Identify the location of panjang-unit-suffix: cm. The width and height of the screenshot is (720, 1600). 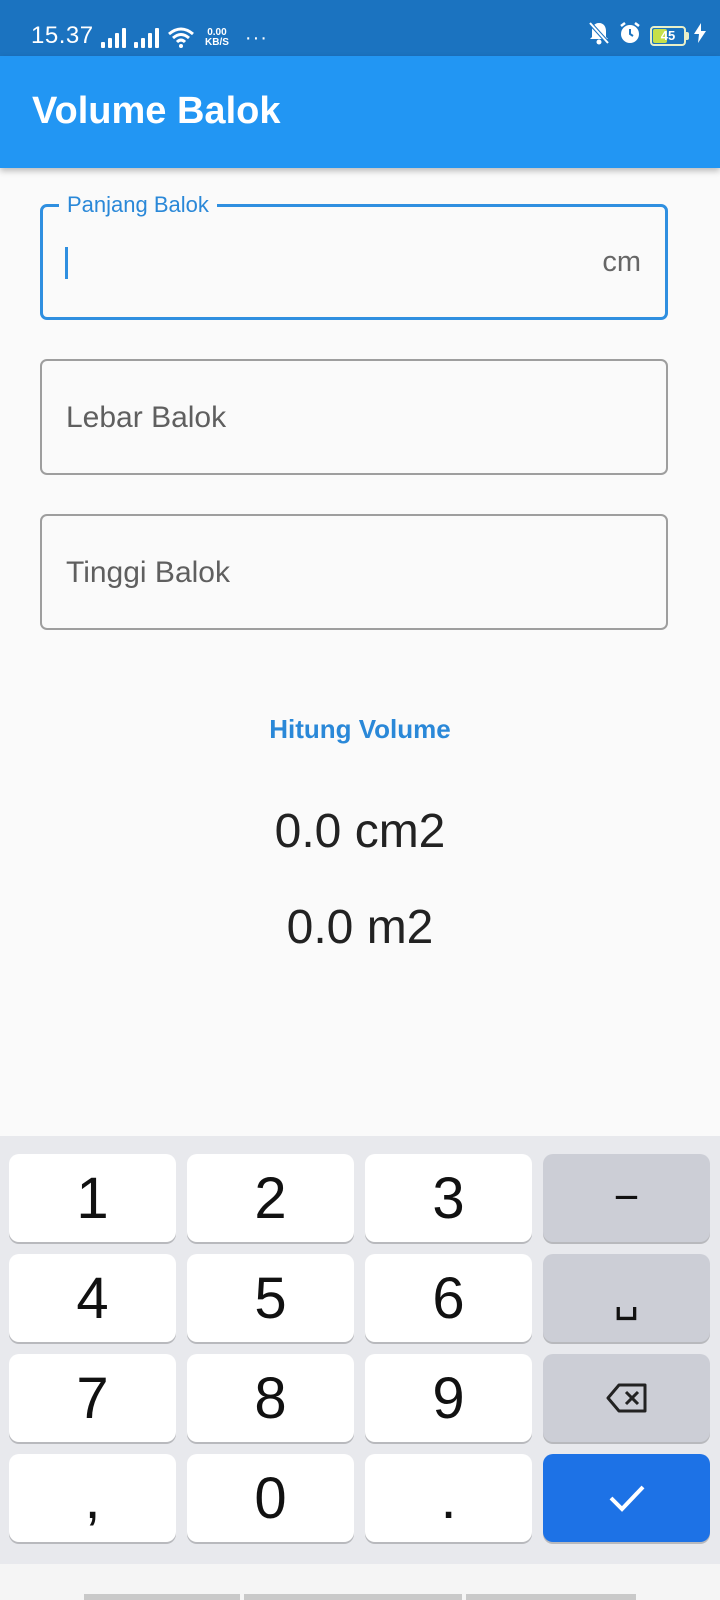
(621, 262).